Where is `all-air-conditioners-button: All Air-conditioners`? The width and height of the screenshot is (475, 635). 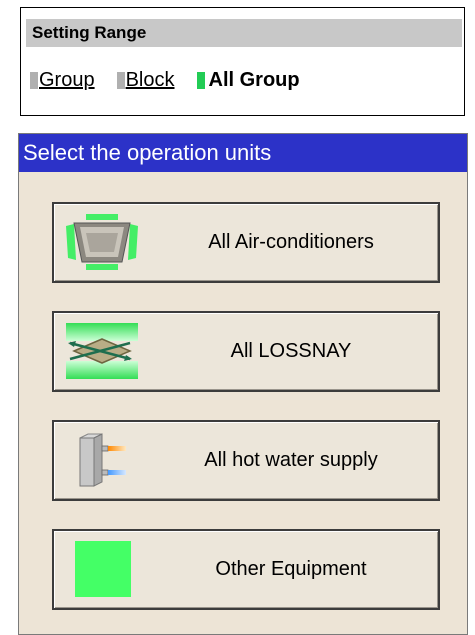 all-air-conditioners-button: All Air-conditioners is located at coordinates (246, 242).